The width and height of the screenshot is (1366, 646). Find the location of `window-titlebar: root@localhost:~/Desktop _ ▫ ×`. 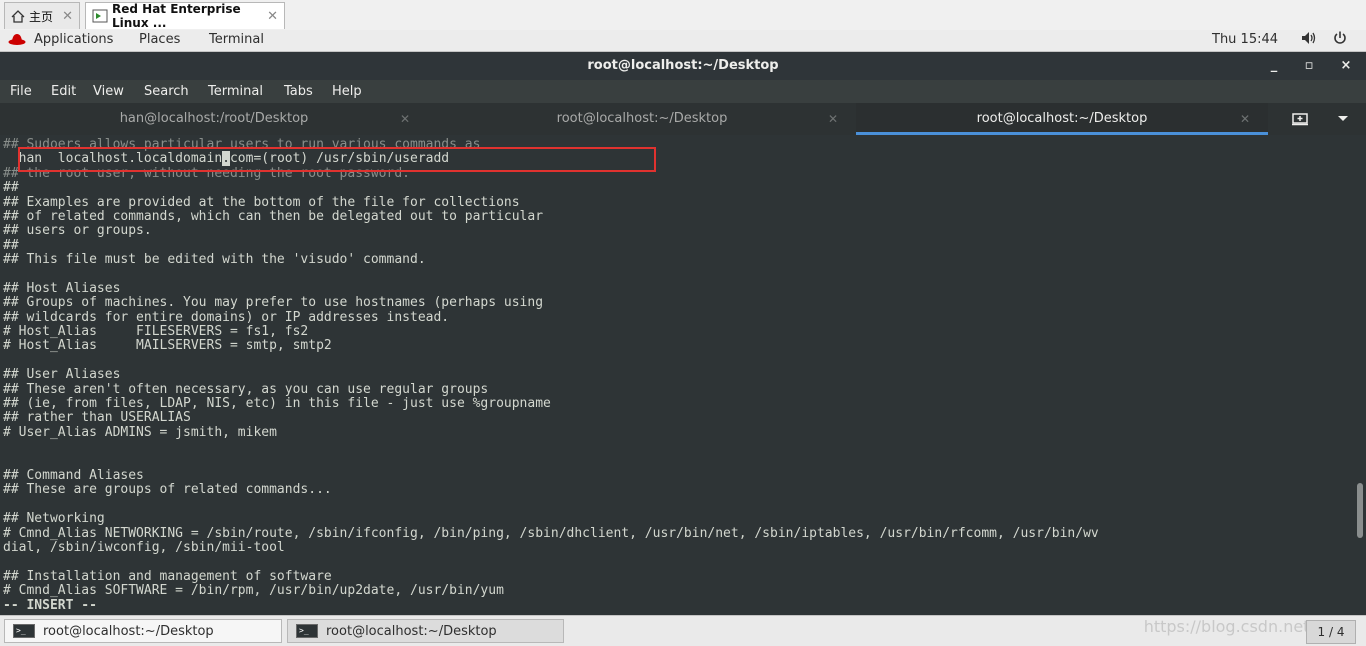

window-titlebar: root@localhost:~/Desktop _ ▫ × is located at coordinates (683, 66).